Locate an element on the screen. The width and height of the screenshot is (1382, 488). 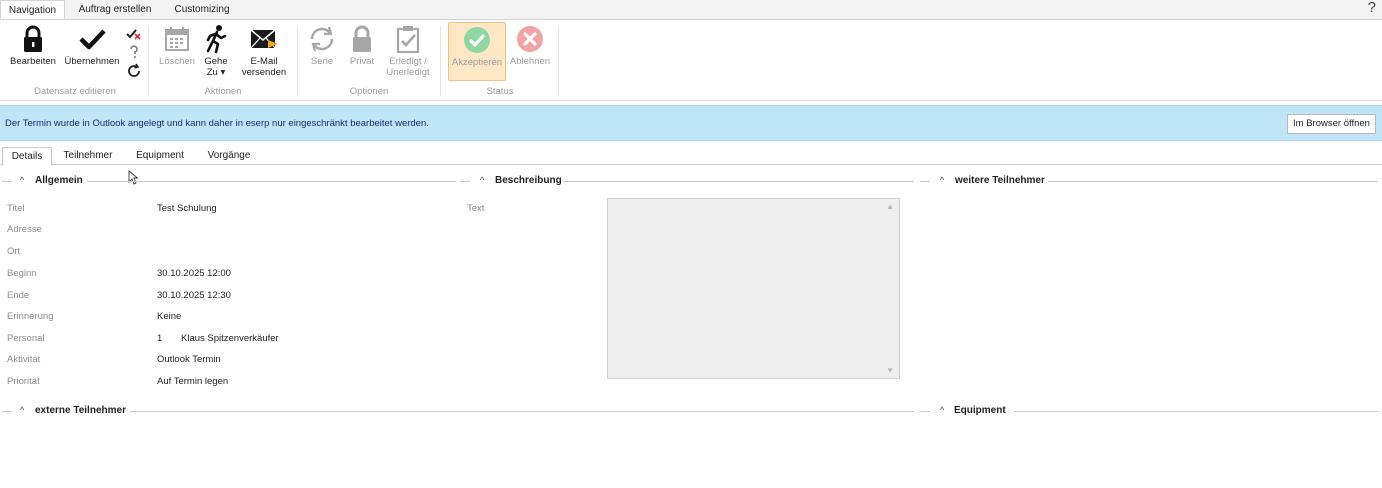
field-label-aktivitaet: Aktivität is located at coordinates (24, 359).